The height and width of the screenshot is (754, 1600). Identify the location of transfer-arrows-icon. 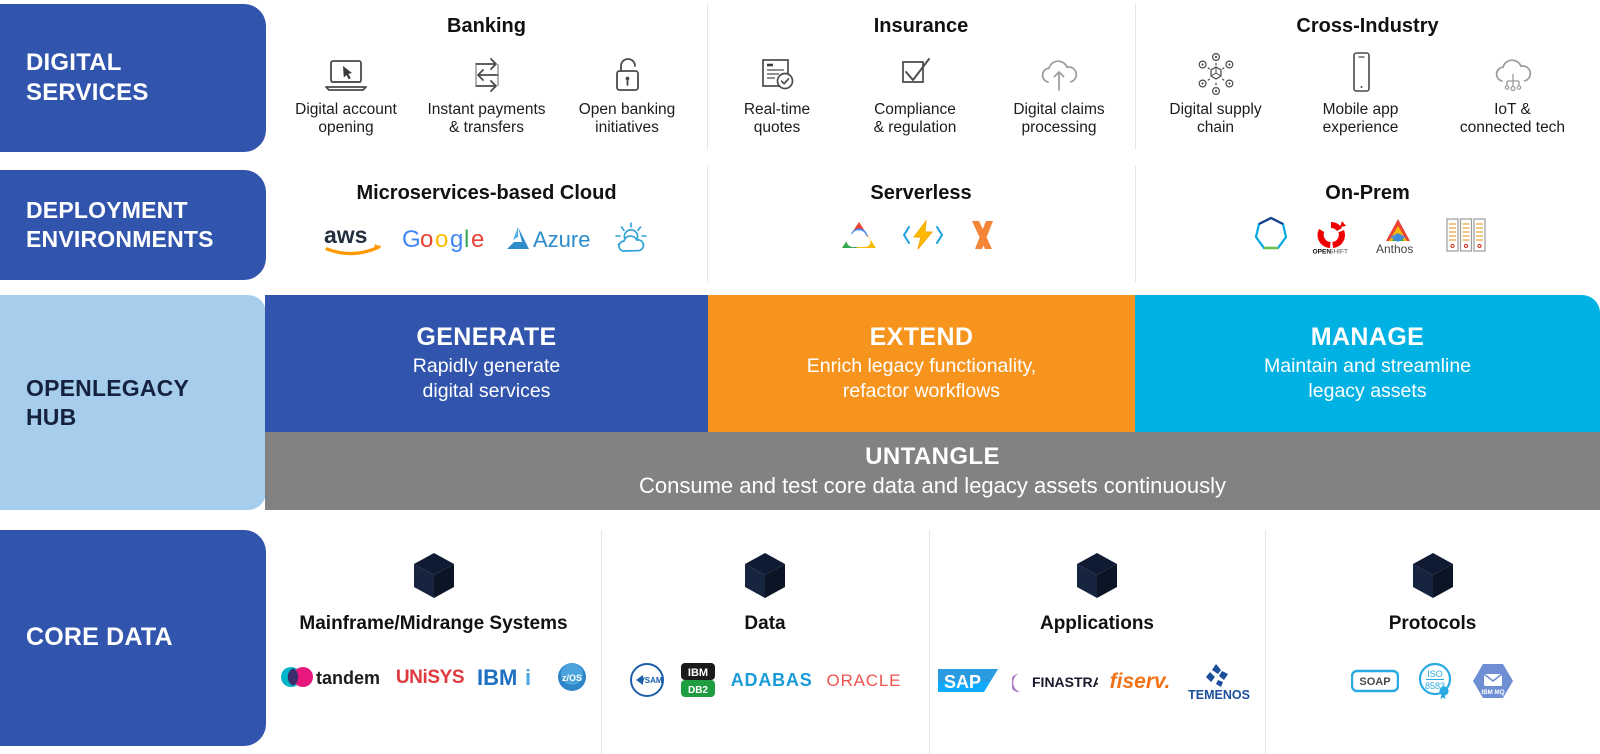
(487, 72).